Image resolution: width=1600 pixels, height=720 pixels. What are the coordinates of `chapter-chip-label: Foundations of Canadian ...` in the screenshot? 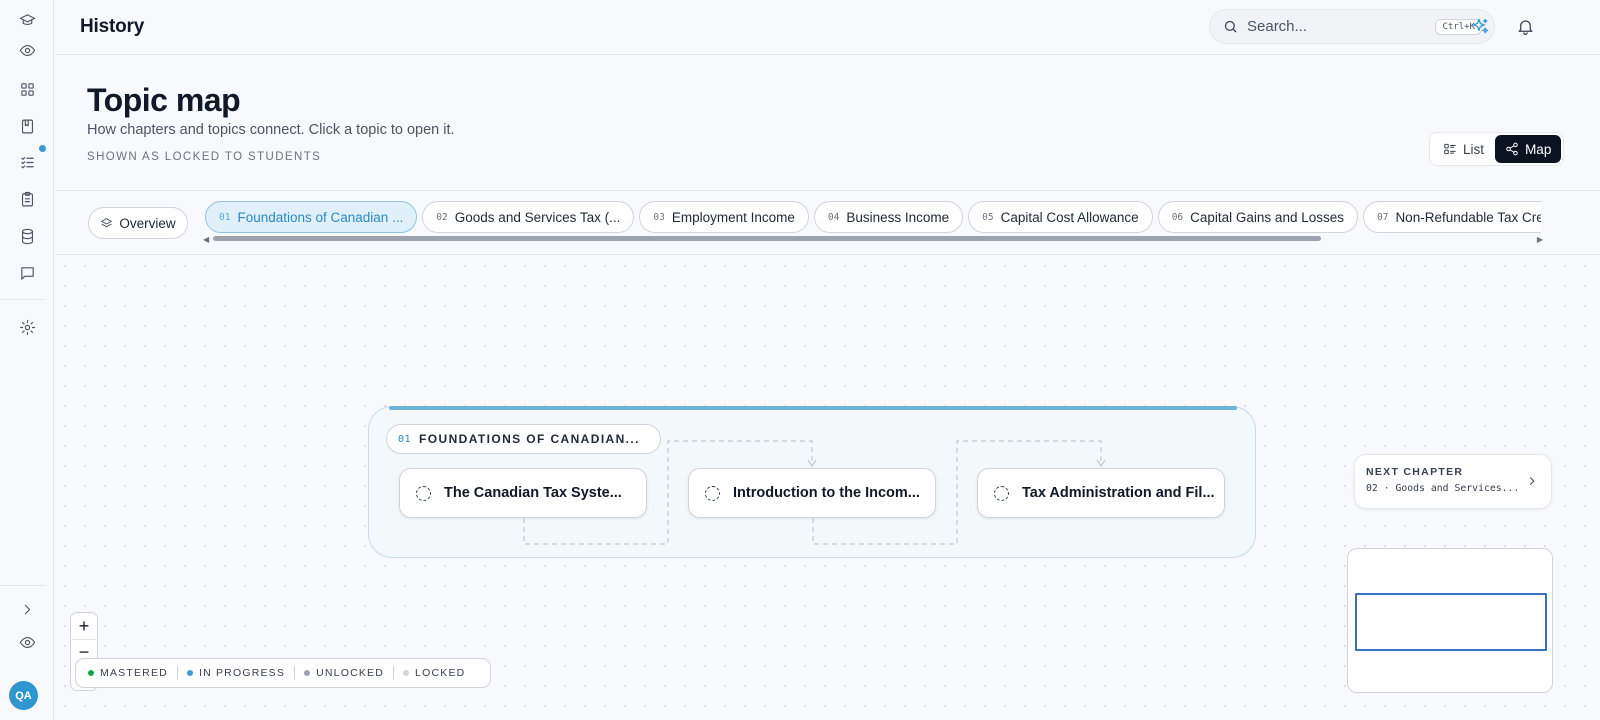 It's located at (320, 217).